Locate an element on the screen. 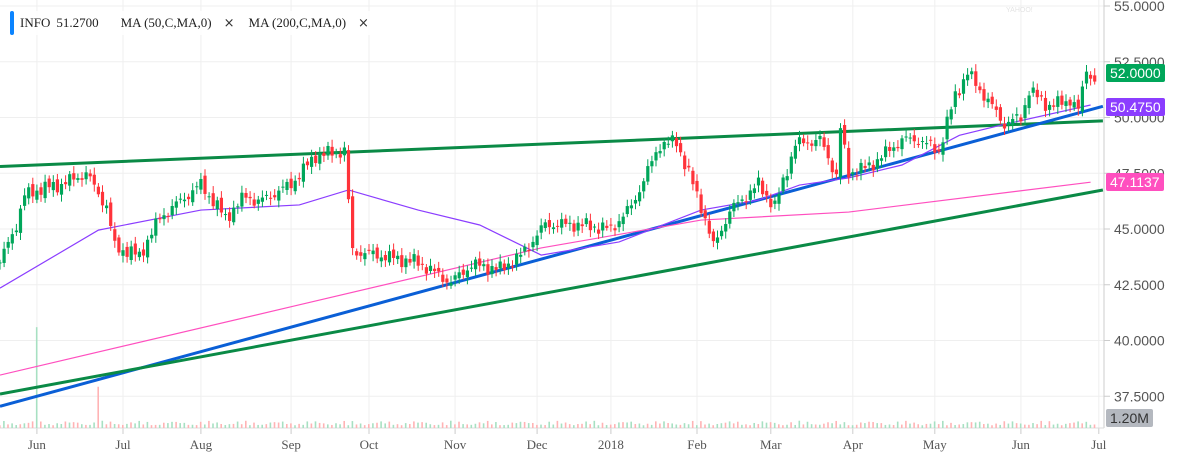 This screenshot has width=1178, height=458. remove-ma50-close-icon: × is located at coordinates (229, 23).